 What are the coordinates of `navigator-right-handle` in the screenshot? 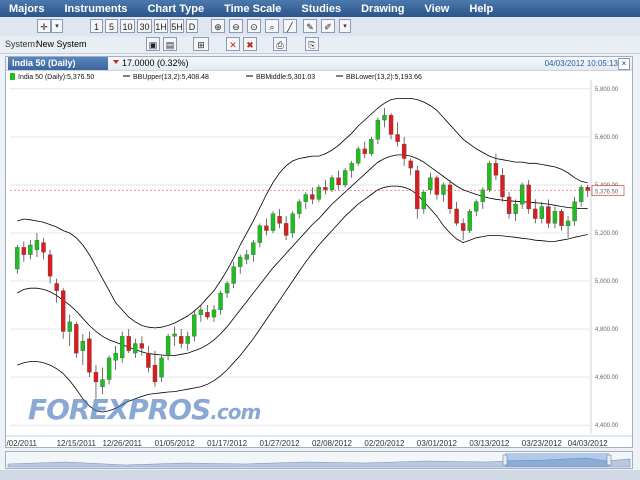 It's located at (609, 460).